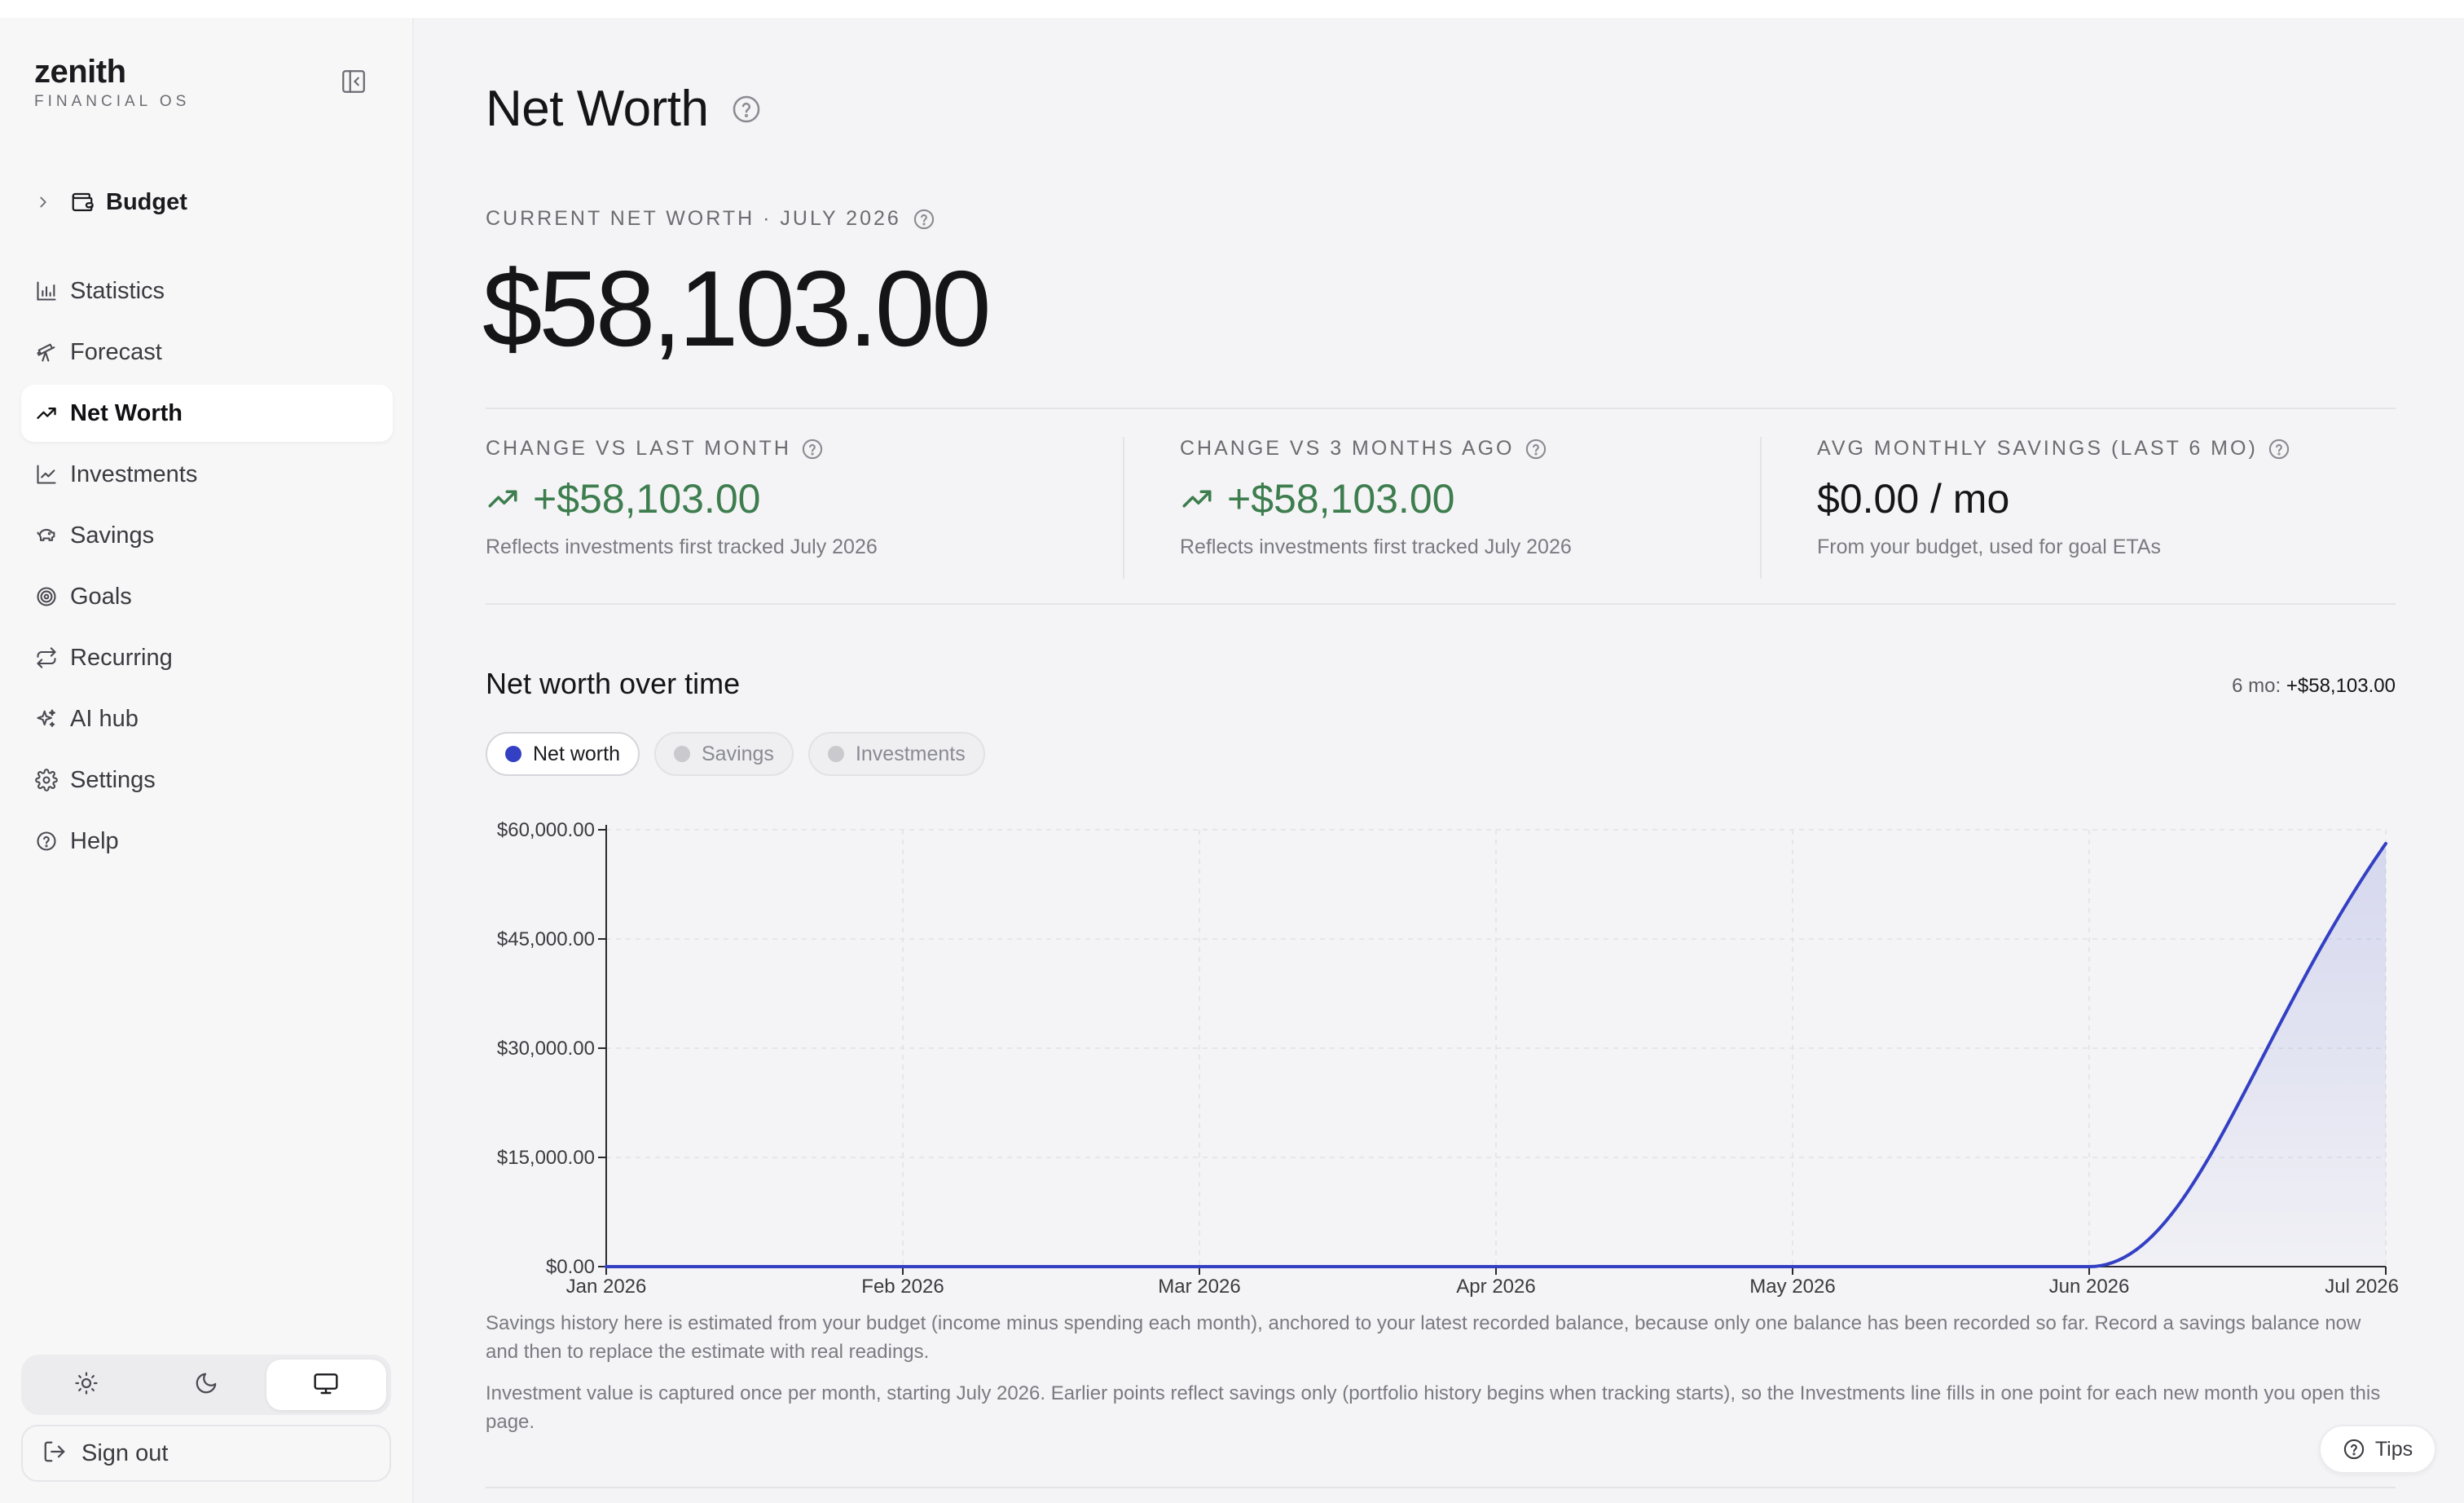 This screenshot has height=1503, width=2464. Describe the element at coordinates (1441, 687) in the screenshot. I see `chart-header: Net worth over time 6 mo: +$58,103.00` at that location.